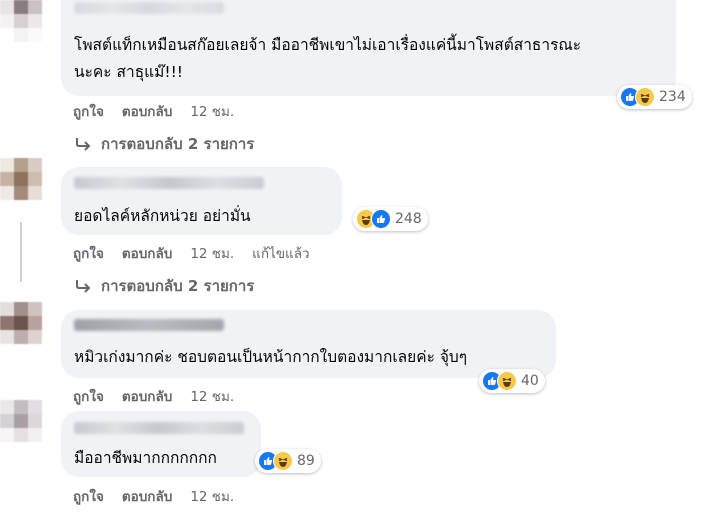 Image resolution: width=703 pixels, height=521 pixels. I want to click on reactions-summary: 248, so click(390, 219).